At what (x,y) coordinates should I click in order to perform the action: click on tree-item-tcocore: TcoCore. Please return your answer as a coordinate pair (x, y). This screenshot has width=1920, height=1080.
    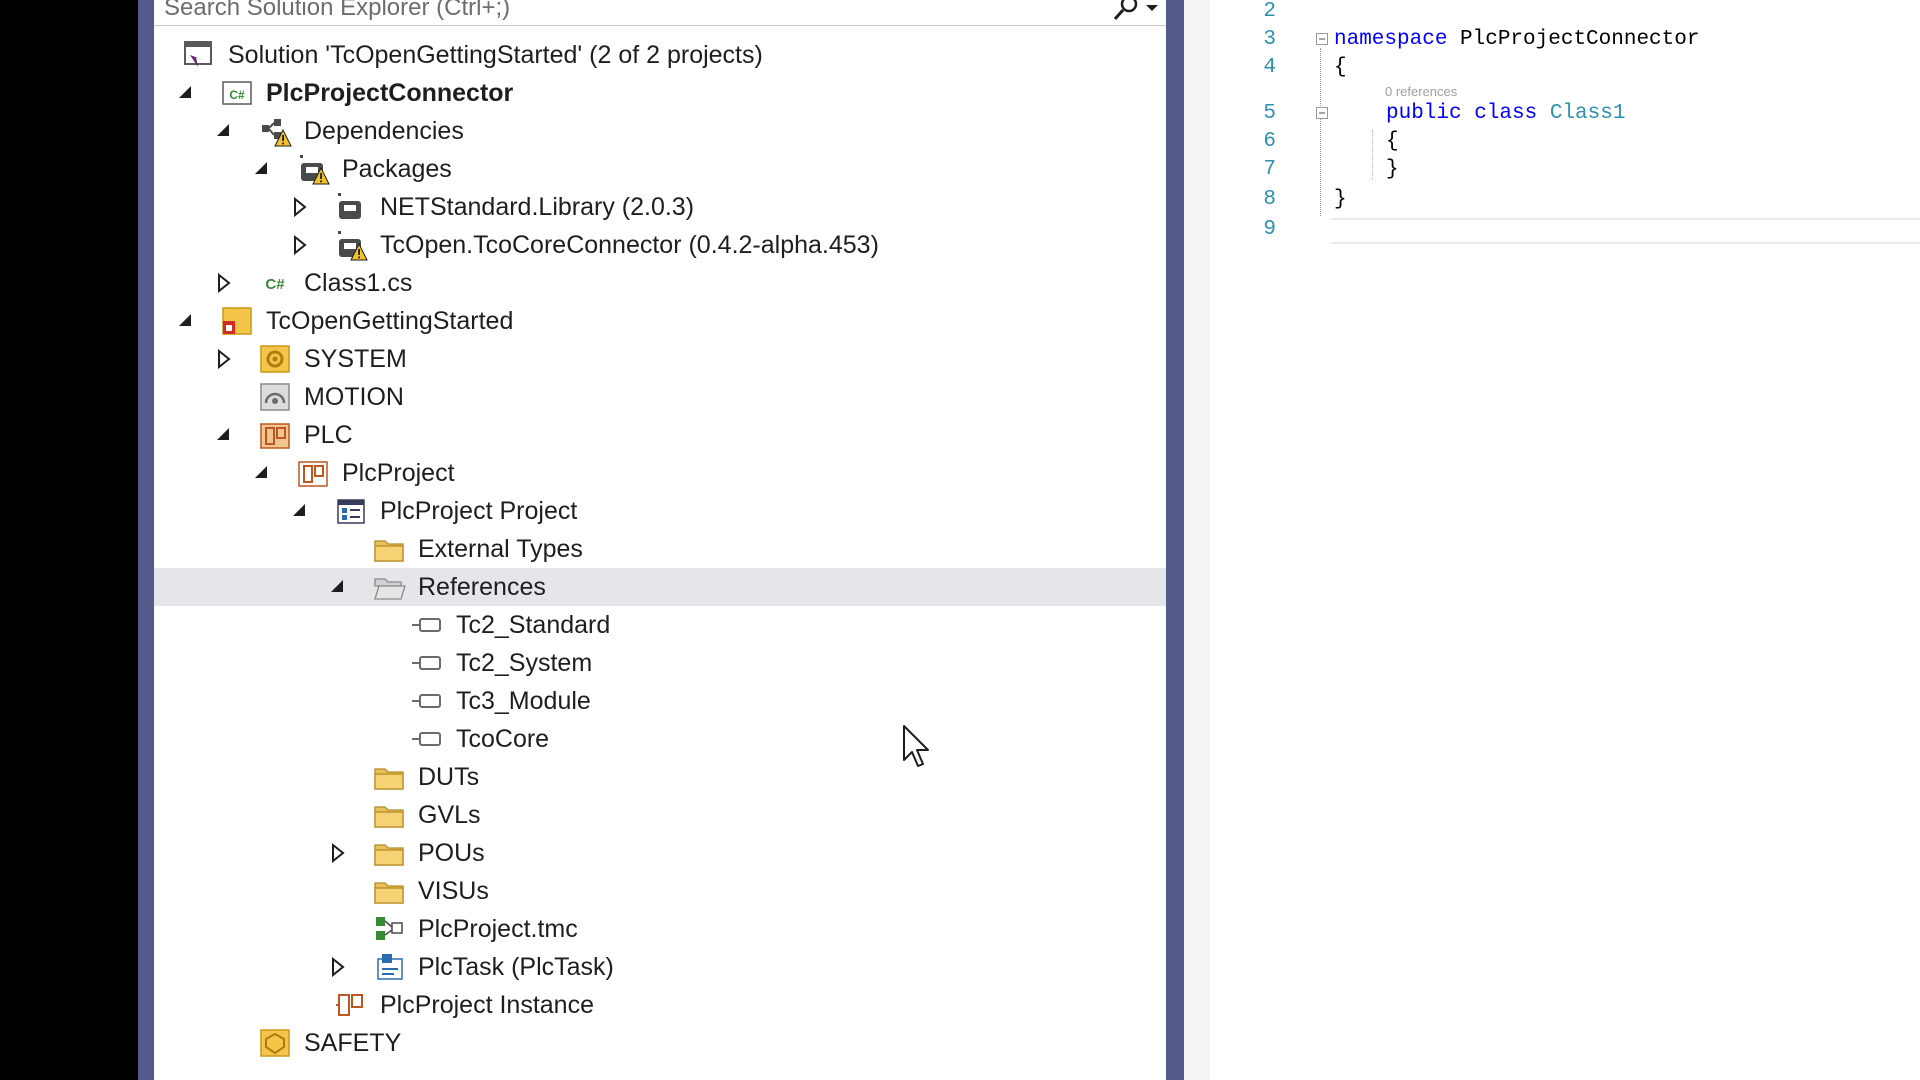
    Looking at the image, I should click on (660, 739).